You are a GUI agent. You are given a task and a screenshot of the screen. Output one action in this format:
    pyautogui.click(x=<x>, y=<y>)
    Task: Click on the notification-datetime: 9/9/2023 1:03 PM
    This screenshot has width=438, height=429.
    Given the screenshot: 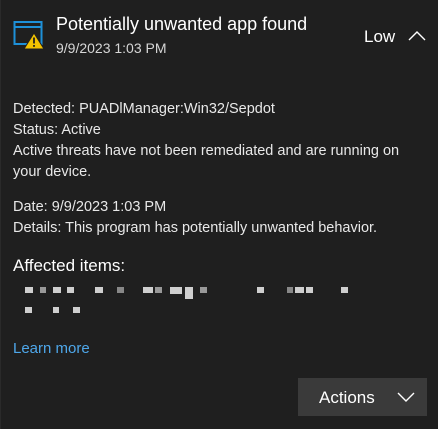 What is the action you would take?
    pyautogui.click(x=111, y=48)
    